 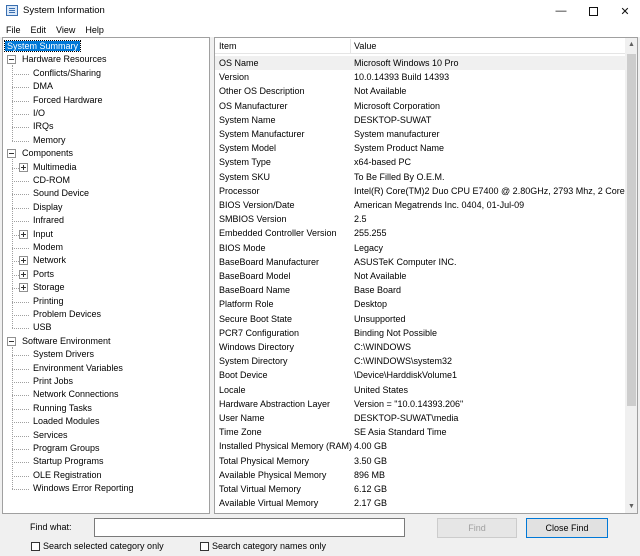 I want to click on table-row: Available Virtual Memory 2.17 GB, so click(x=420, y=503).